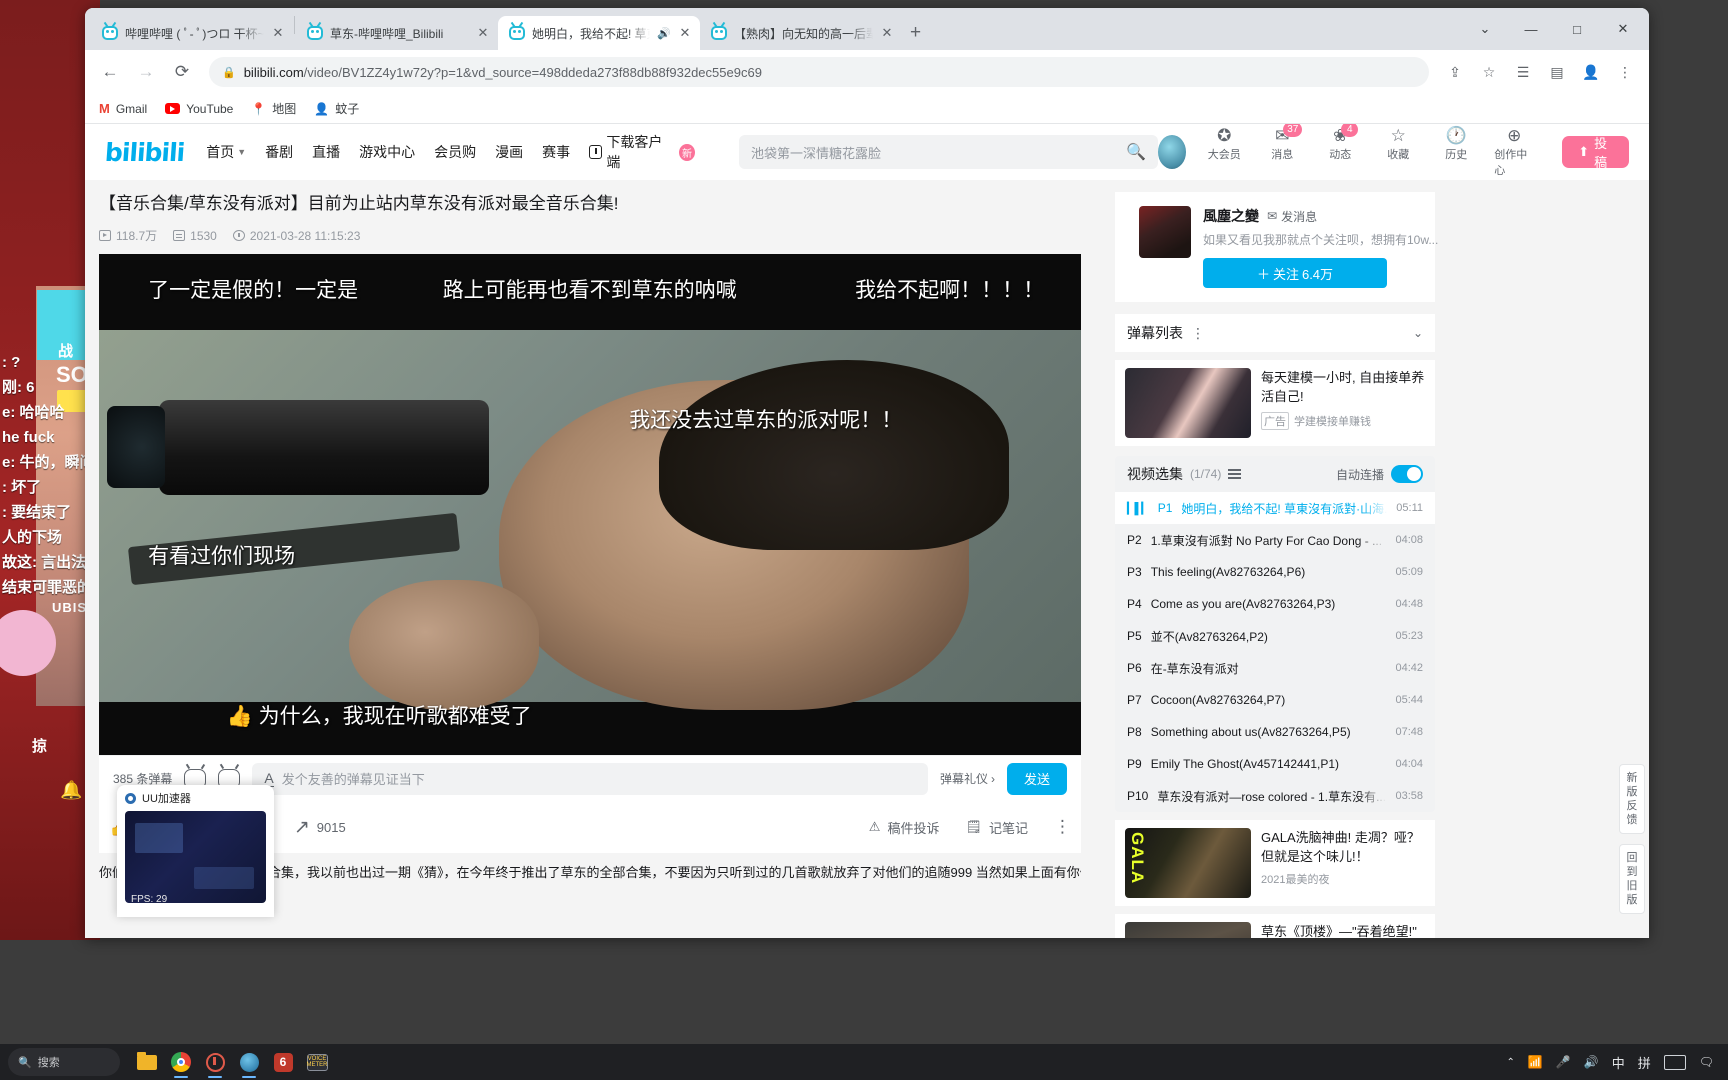 This screenshot has height=1080, width=1728. What do you see at coordinates (123, 108) in the screenshot?
I see `bookmark-gmail: M Gmail` at bounding box center [123, 108].